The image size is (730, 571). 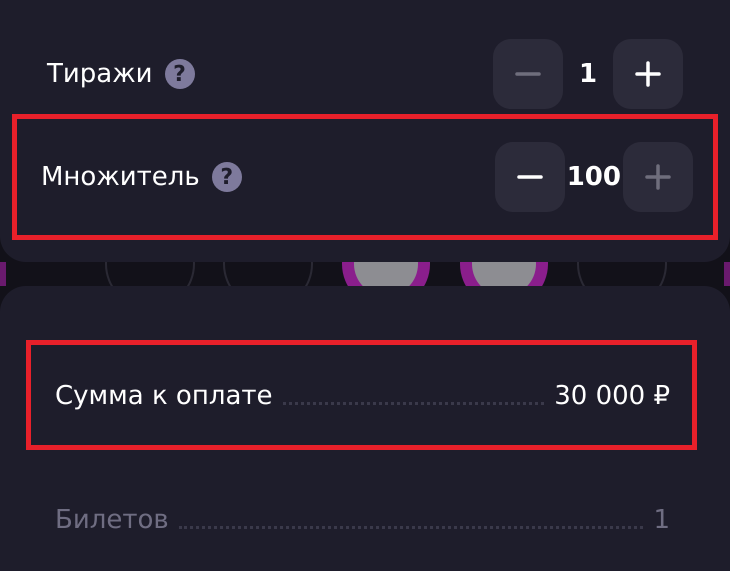 I want to click on plus-button, so click(x=648, y=74).